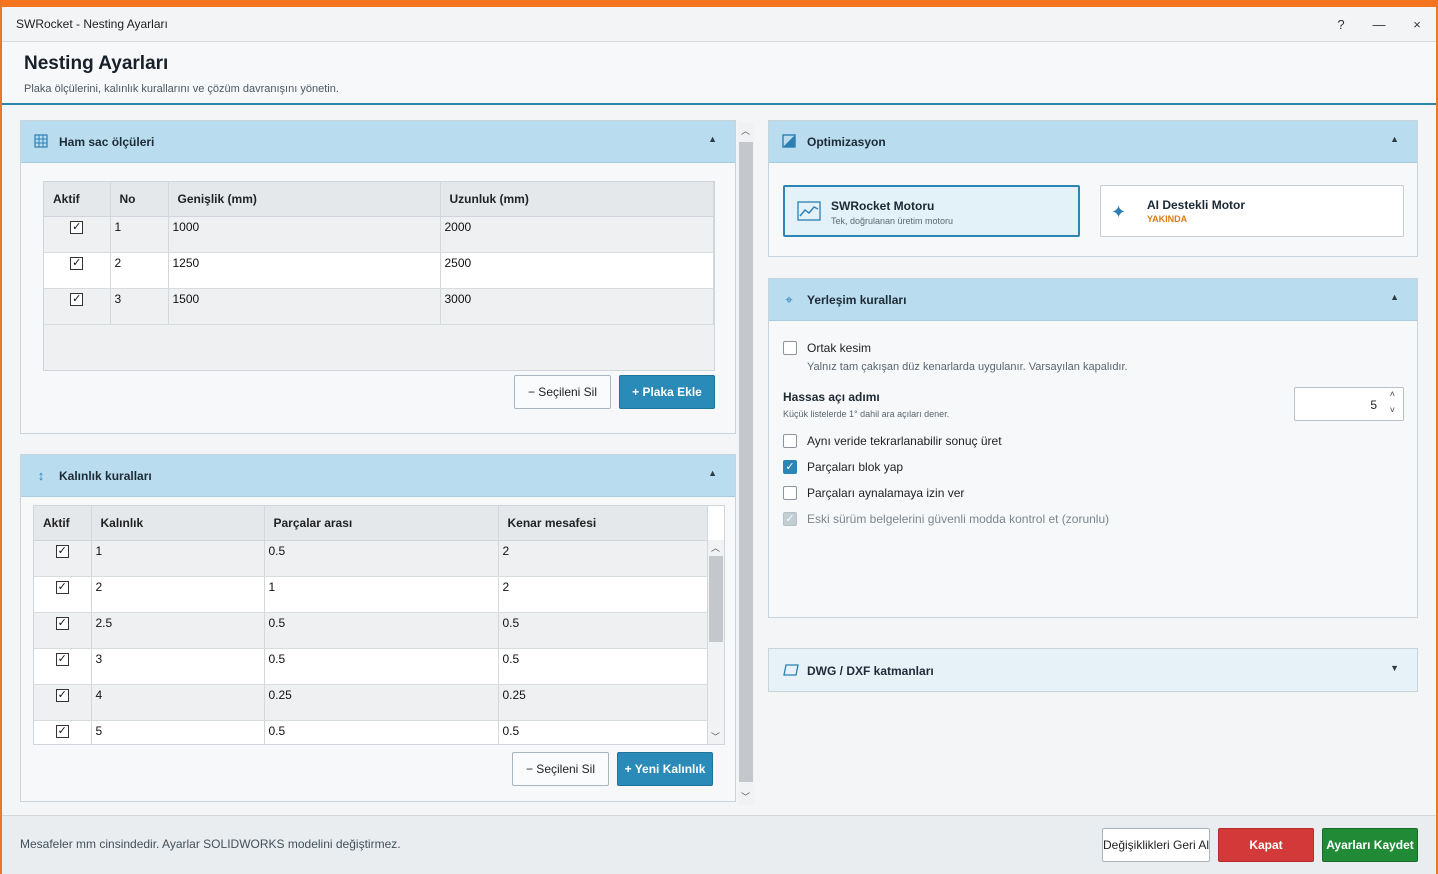 The image size is (1438, 874). What do you see at coordinates (304, 199) in the screenshot?
I see `col-header: Genişlik (mm)` at bounding box center [304, 199].